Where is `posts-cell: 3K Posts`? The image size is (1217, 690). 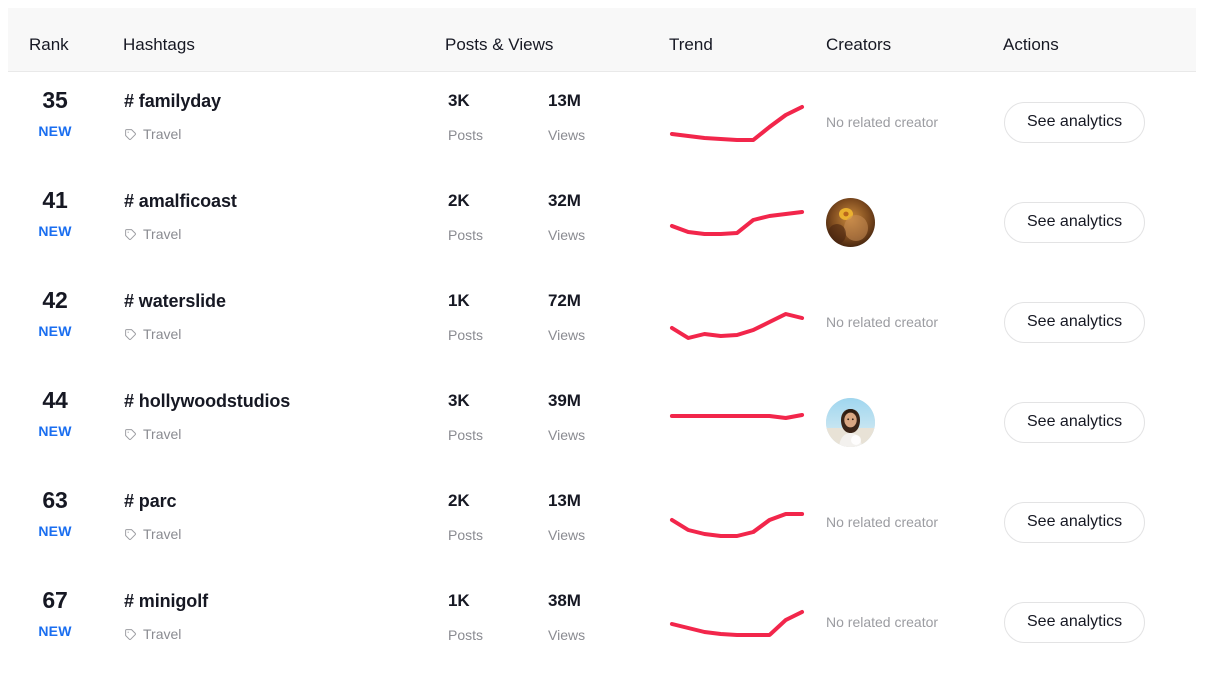
posts-cell: 3K Posts is located at coordinates (465, 107).